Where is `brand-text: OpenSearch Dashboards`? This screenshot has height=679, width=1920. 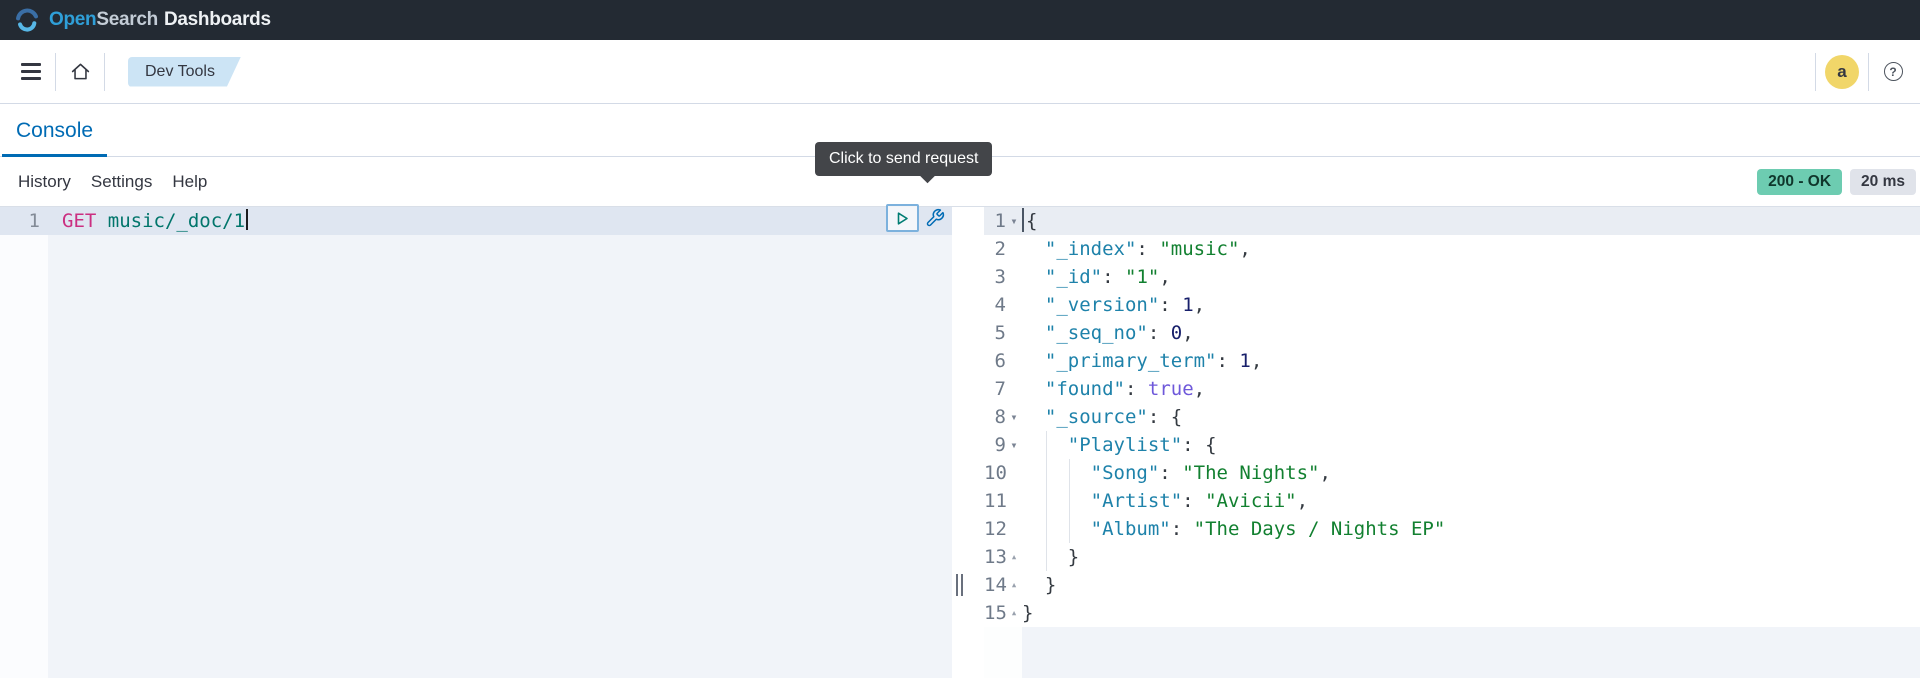 brand-text: OpenSearch Dashboards is located at coordinates (160, 20).